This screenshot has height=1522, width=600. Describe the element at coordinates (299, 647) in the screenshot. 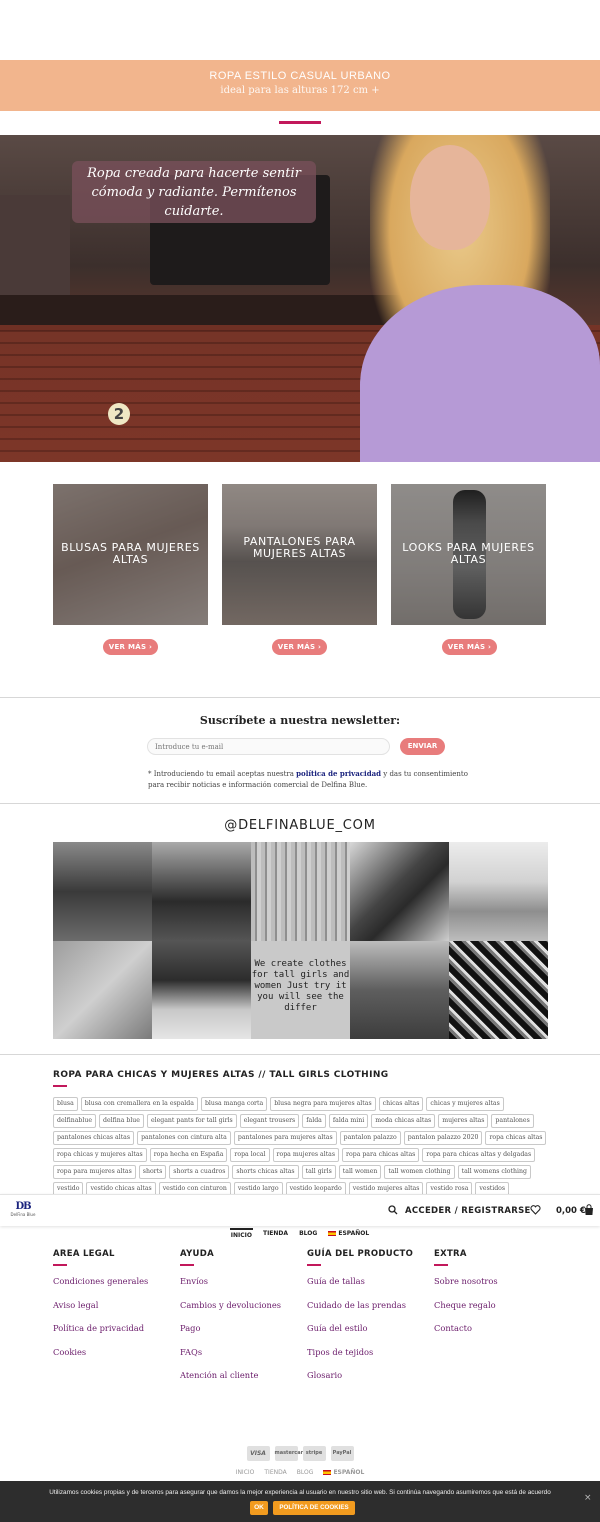

I see `ver-mas-pantalones-button: VER MÁS ›` at that location.